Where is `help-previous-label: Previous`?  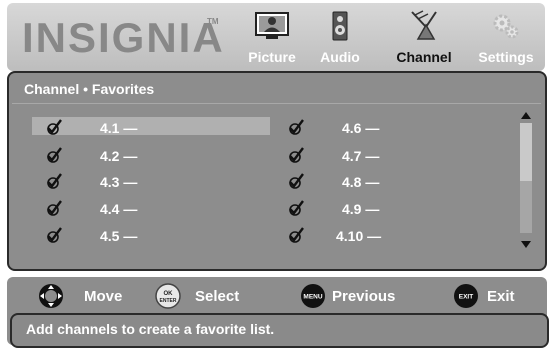 help-previous-label: Previous is located at coordinates (364, 296).